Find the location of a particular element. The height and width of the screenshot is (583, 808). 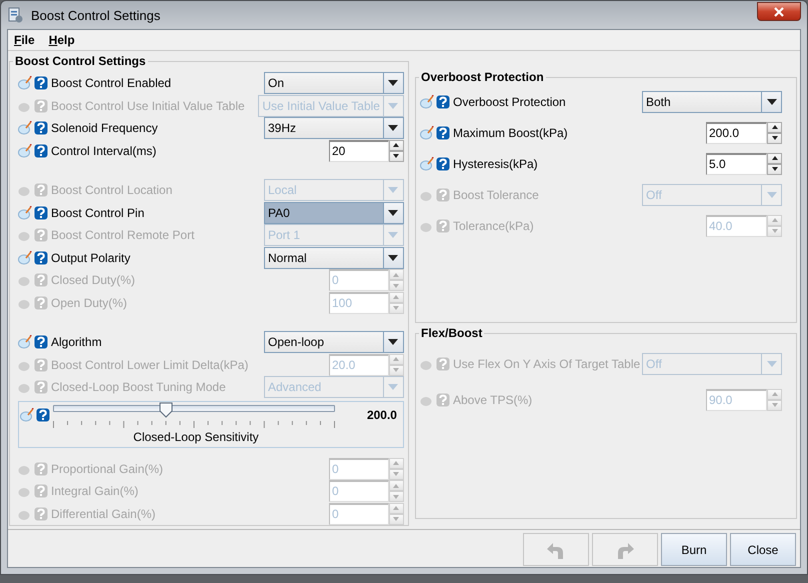

field-label: Integral Gain(%) is located at coordinates (95, 491).